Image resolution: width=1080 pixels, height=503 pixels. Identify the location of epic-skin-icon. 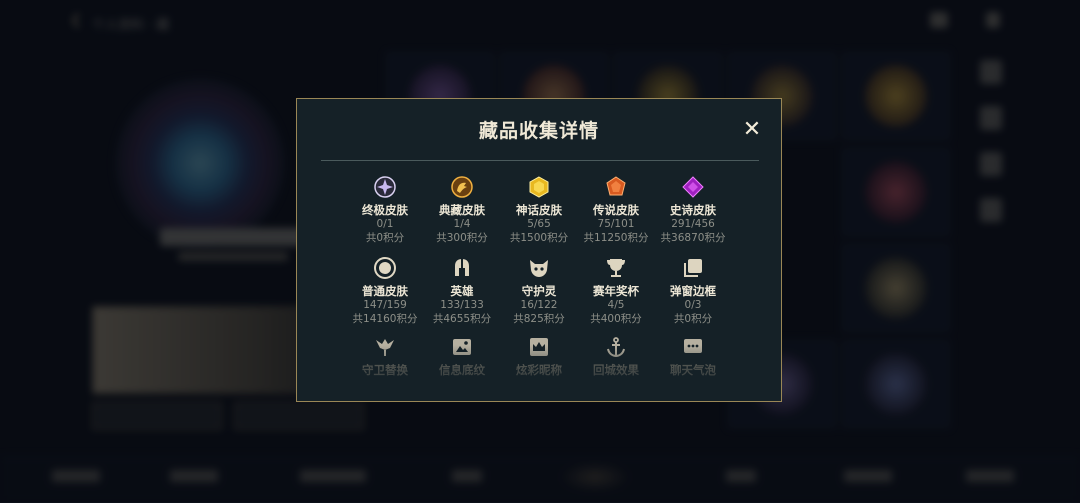
(693, 187).